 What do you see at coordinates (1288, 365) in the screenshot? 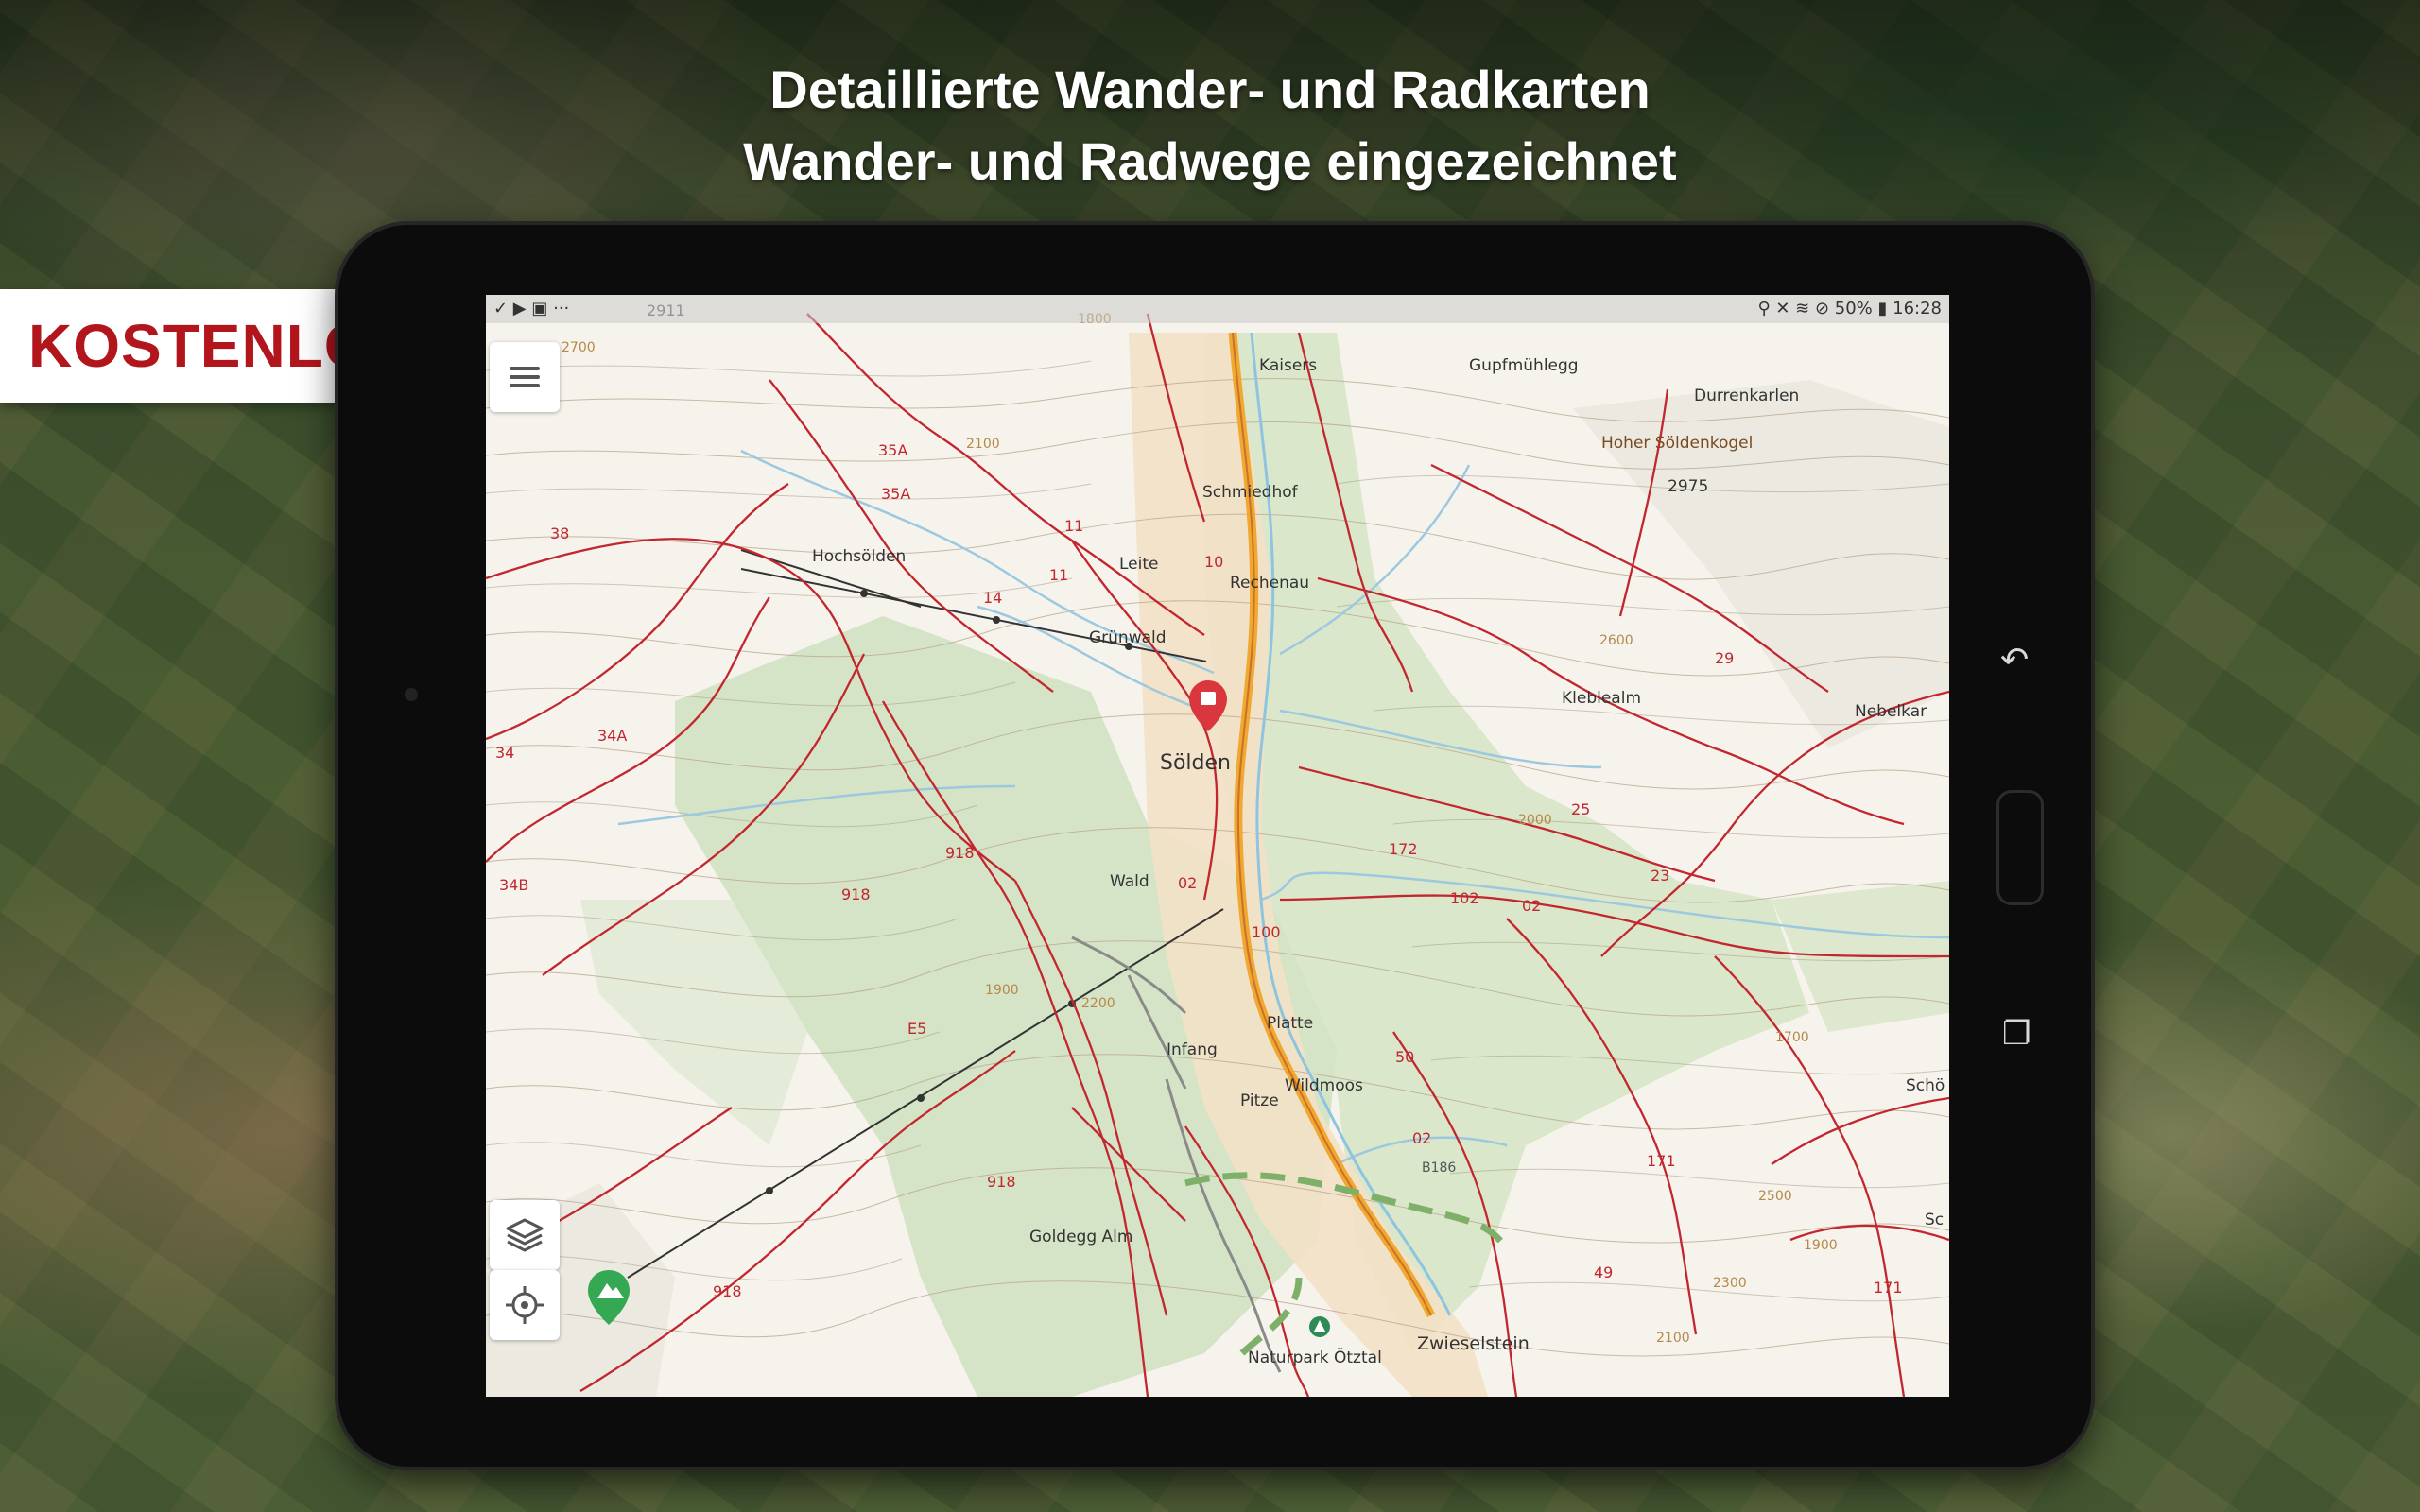
I see `place-label: Kaisers` at bounding box center [1288, 365].